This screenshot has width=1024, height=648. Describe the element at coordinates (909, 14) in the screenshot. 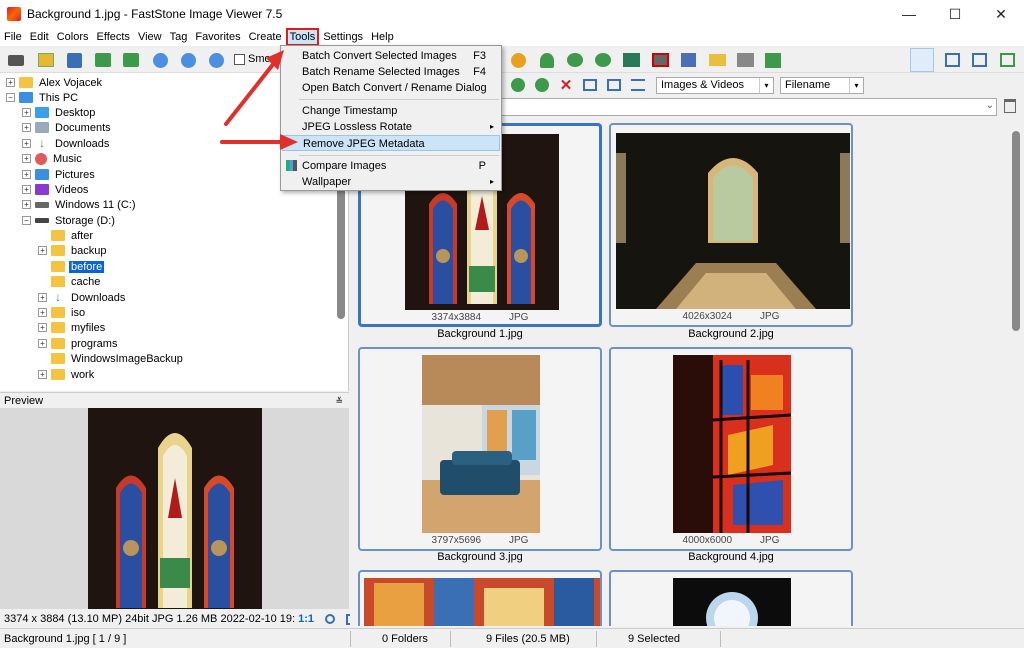

I see `minimize-button: —` at that location.